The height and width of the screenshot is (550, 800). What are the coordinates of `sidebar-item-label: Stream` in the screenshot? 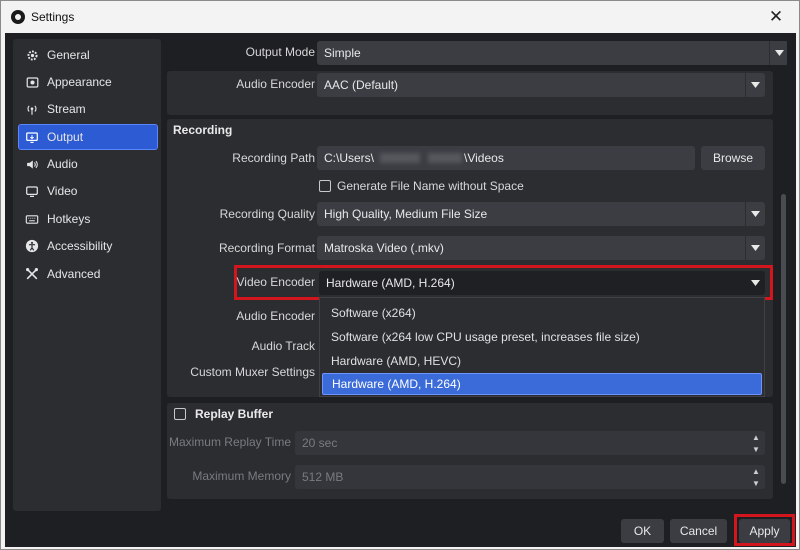 It's located at (66, 109).